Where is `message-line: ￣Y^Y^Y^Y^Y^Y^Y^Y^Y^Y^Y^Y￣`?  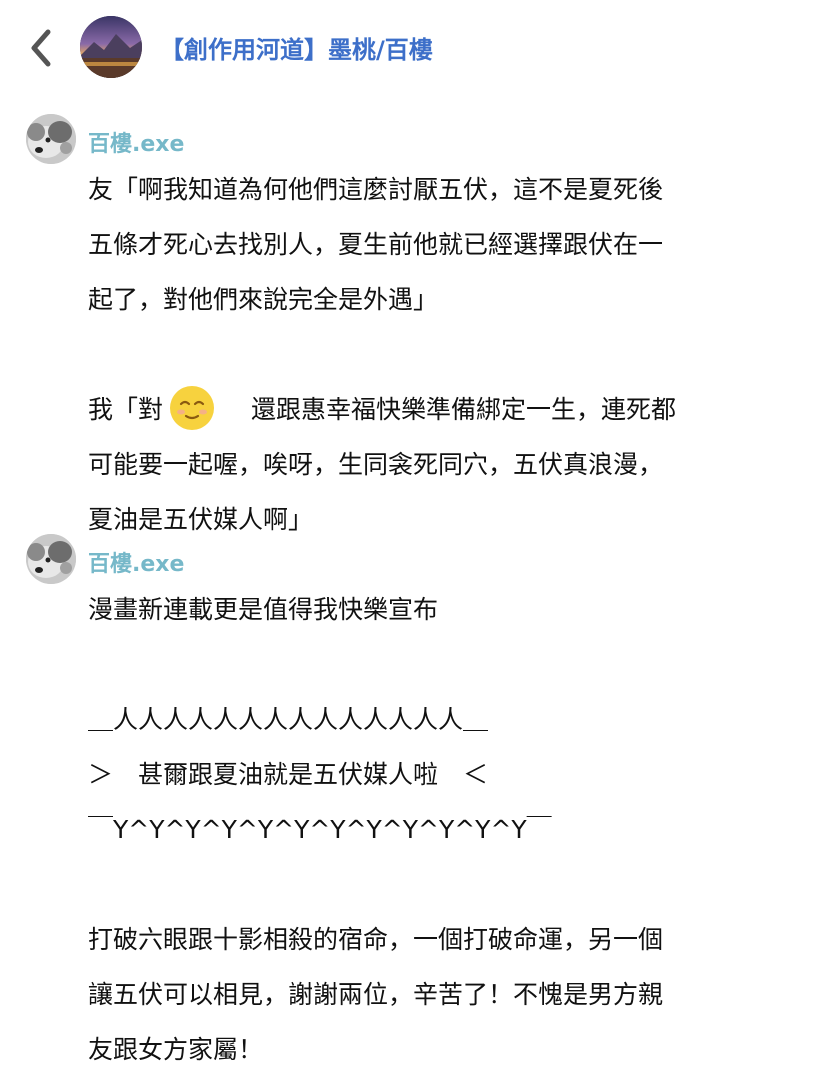
message-line: ￣Y^Y^Y^Y^Y^Y^Y^Y^Y^Y^Y^Y￣ is located at coordinates (320, 829).